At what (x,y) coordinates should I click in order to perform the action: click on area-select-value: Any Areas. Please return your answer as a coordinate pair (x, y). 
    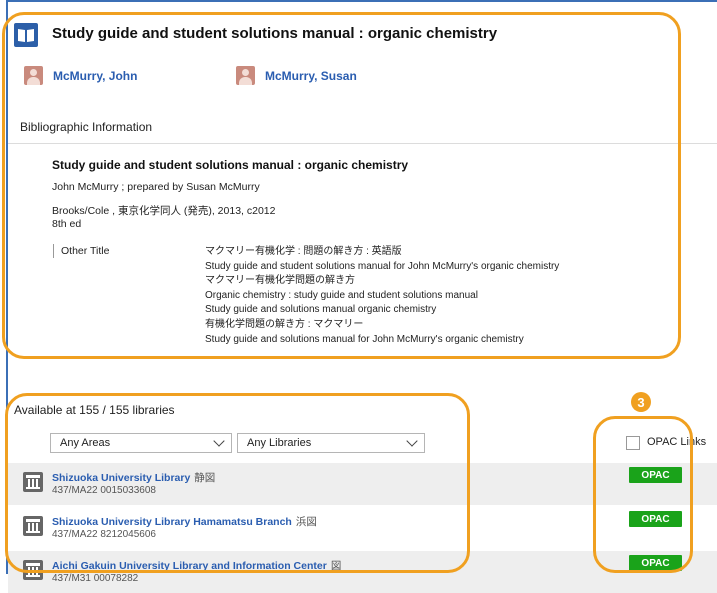
    Looking at the image, I should click on (85, 443).